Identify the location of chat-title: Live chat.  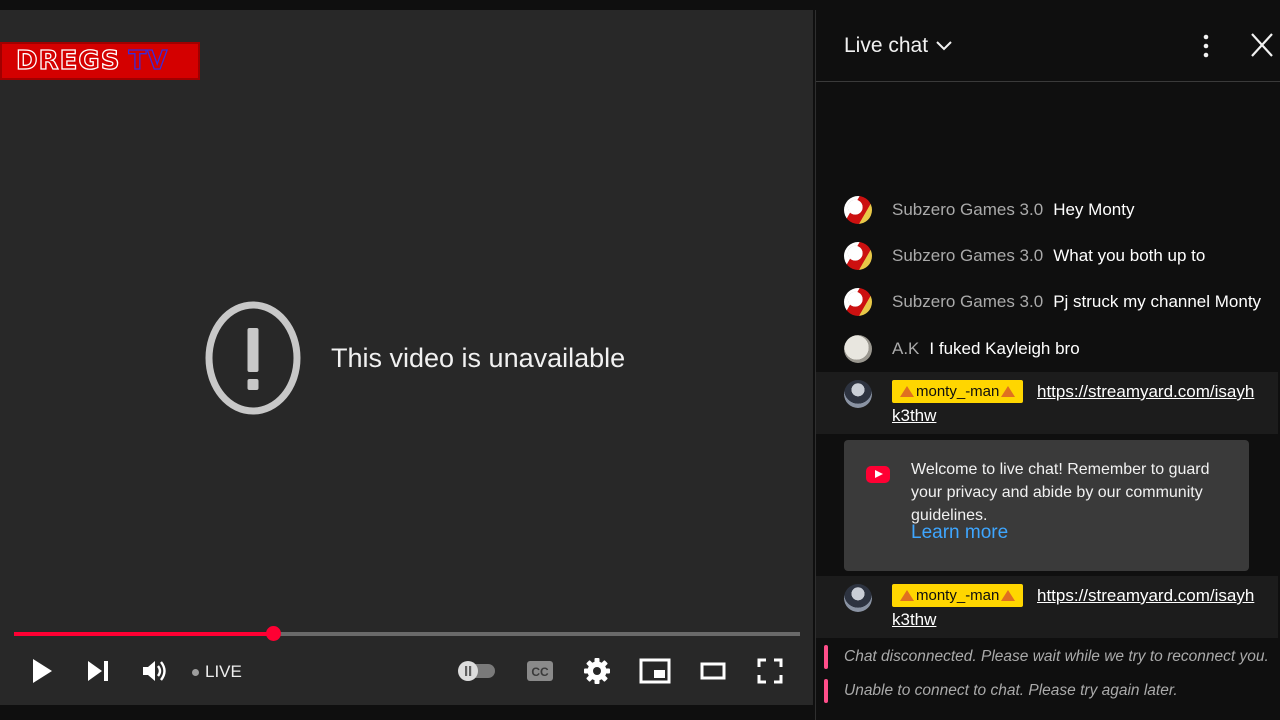
(886, 45).